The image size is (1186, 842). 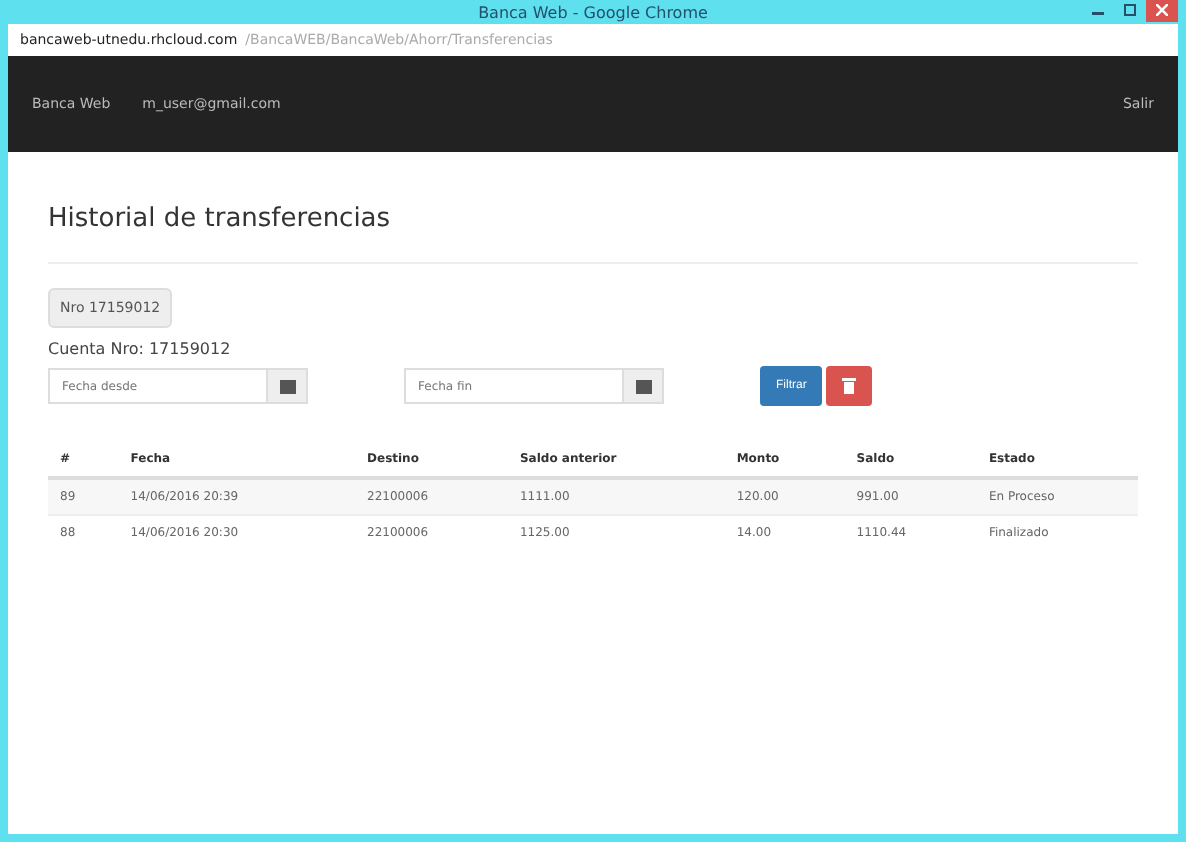 I want to click on delete-button, so click(x=849, y=386).